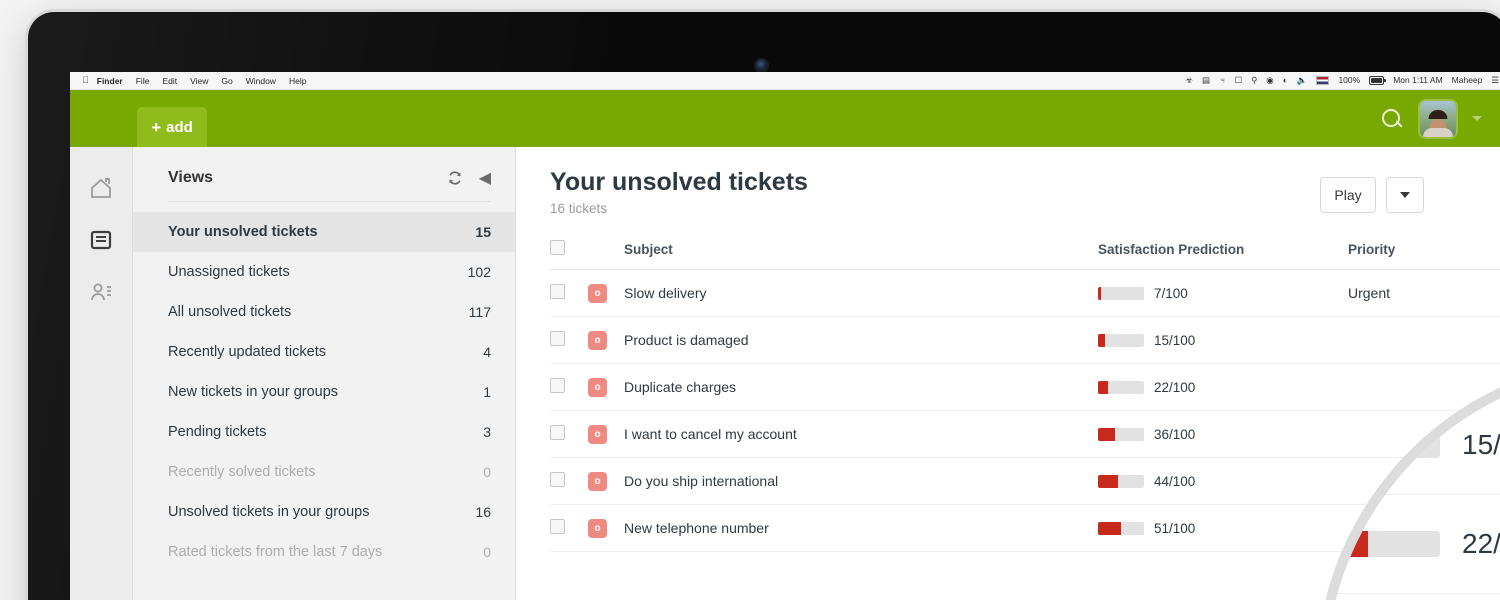 Image resolution: width=1500 pixels, height=600 pixels. What do you see at coordinates (1405, 195) in the screenshot?
I see `play-dropdown-button` at bounding box center [1405, 195].